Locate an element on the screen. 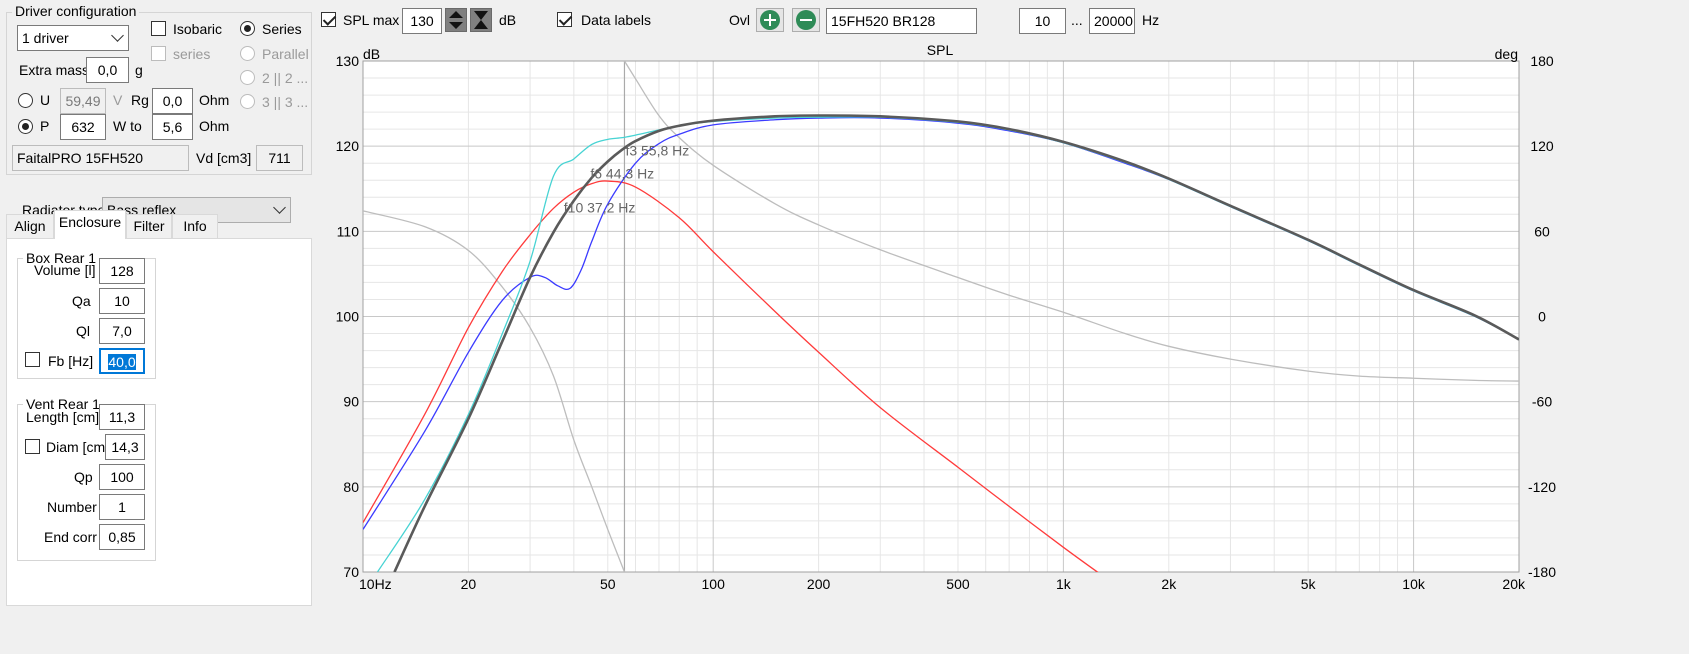  minus-icon is located at coordinates (806, 20).